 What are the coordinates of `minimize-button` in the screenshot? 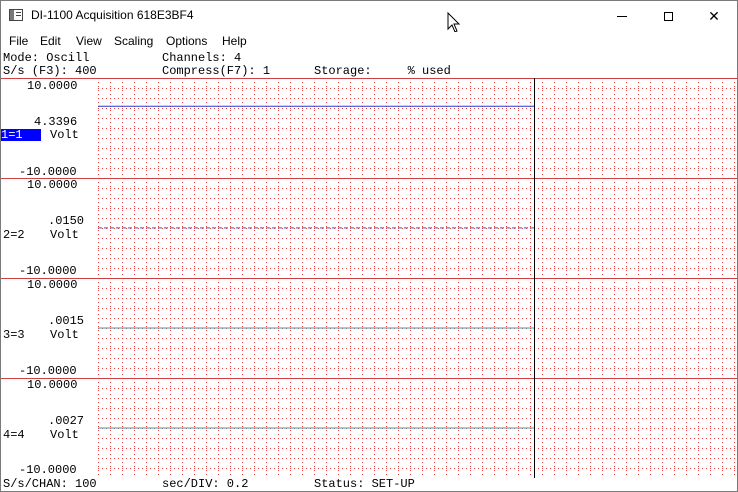 It's located at (622, 16).